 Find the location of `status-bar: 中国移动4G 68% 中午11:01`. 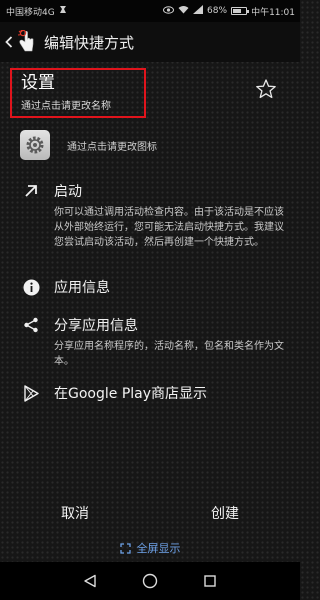

status-bar: 中国移动4G 68% 中午11:01 is located at coordinates (150, 11).